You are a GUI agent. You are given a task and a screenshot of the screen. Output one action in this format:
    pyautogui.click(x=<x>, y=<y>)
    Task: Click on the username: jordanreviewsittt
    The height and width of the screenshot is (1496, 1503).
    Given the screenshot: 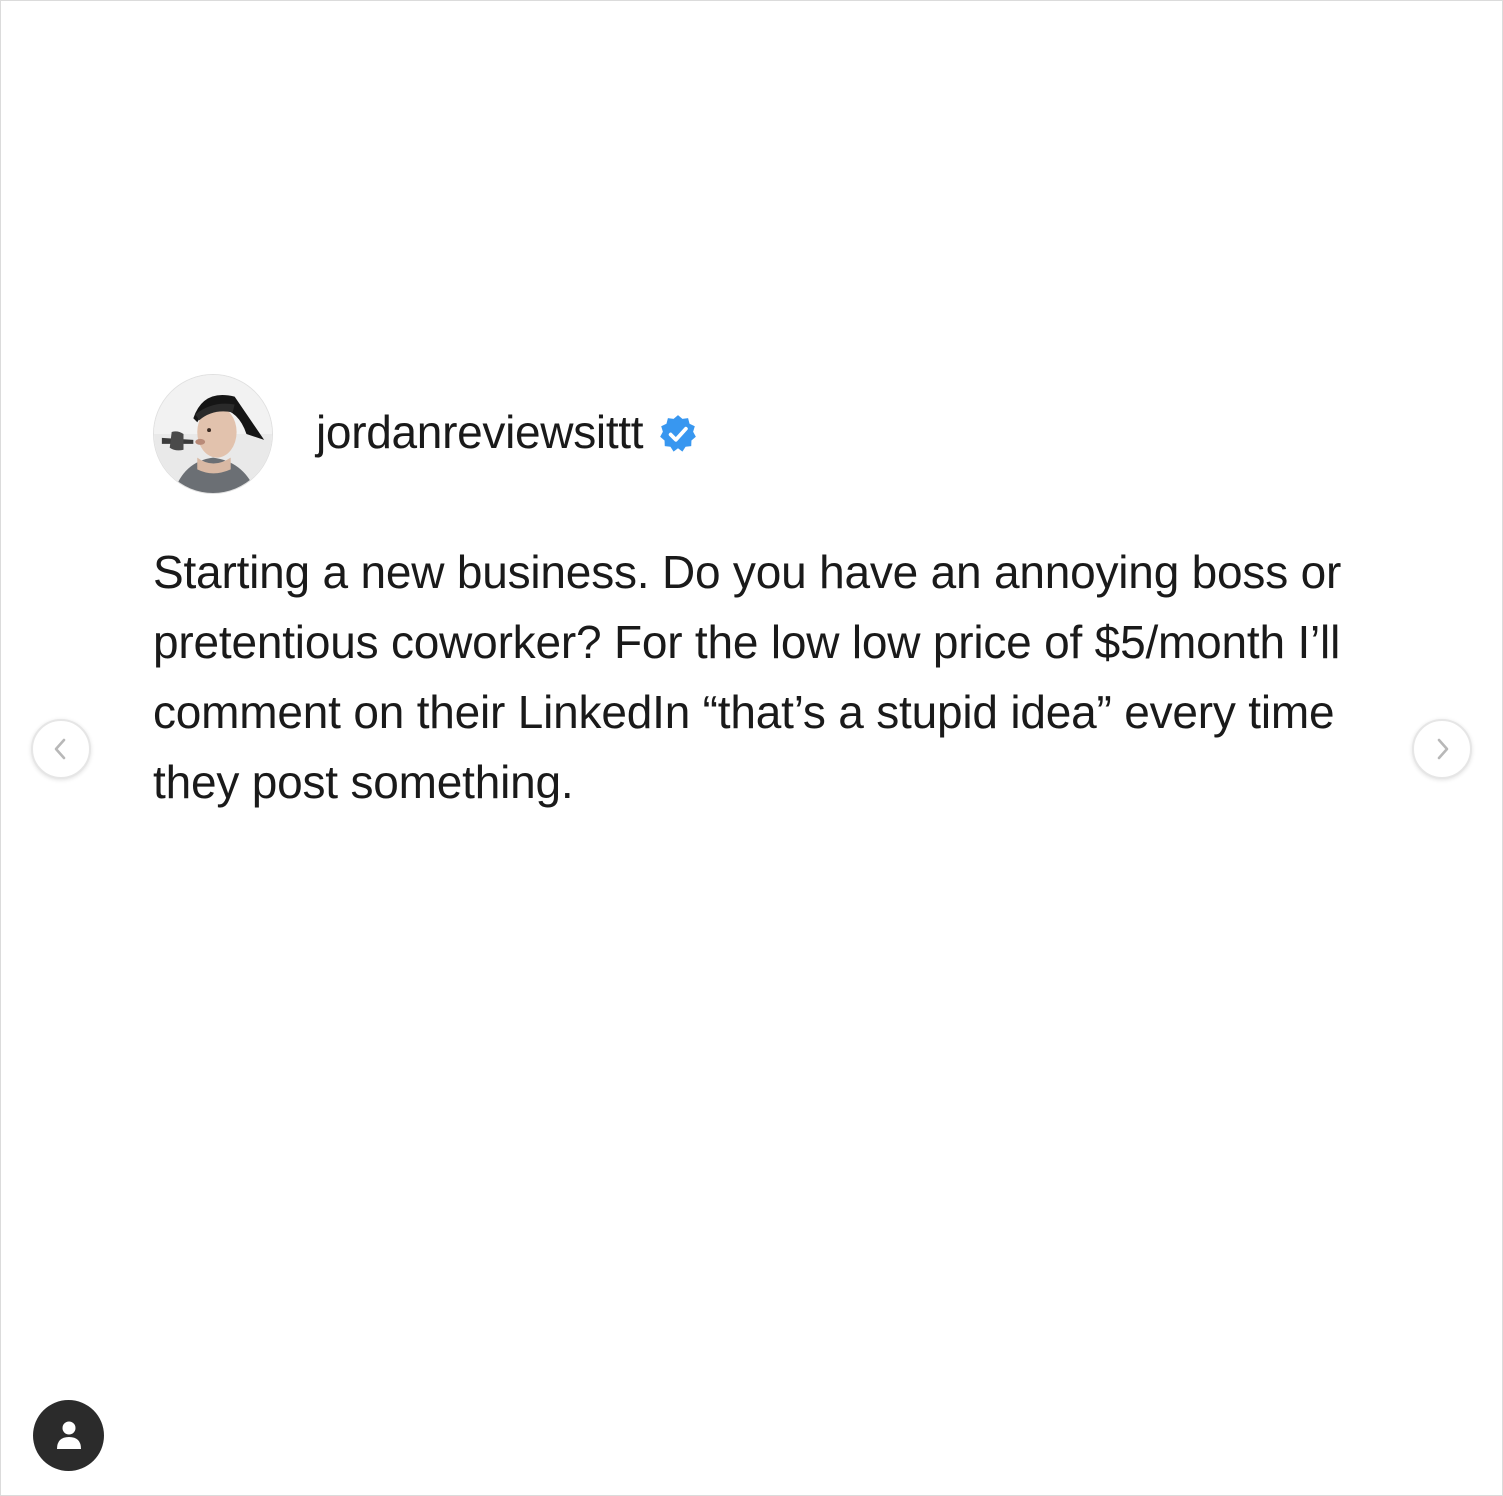 What is the action you would take?
    pyautogui.click(x=480, y=432)
    